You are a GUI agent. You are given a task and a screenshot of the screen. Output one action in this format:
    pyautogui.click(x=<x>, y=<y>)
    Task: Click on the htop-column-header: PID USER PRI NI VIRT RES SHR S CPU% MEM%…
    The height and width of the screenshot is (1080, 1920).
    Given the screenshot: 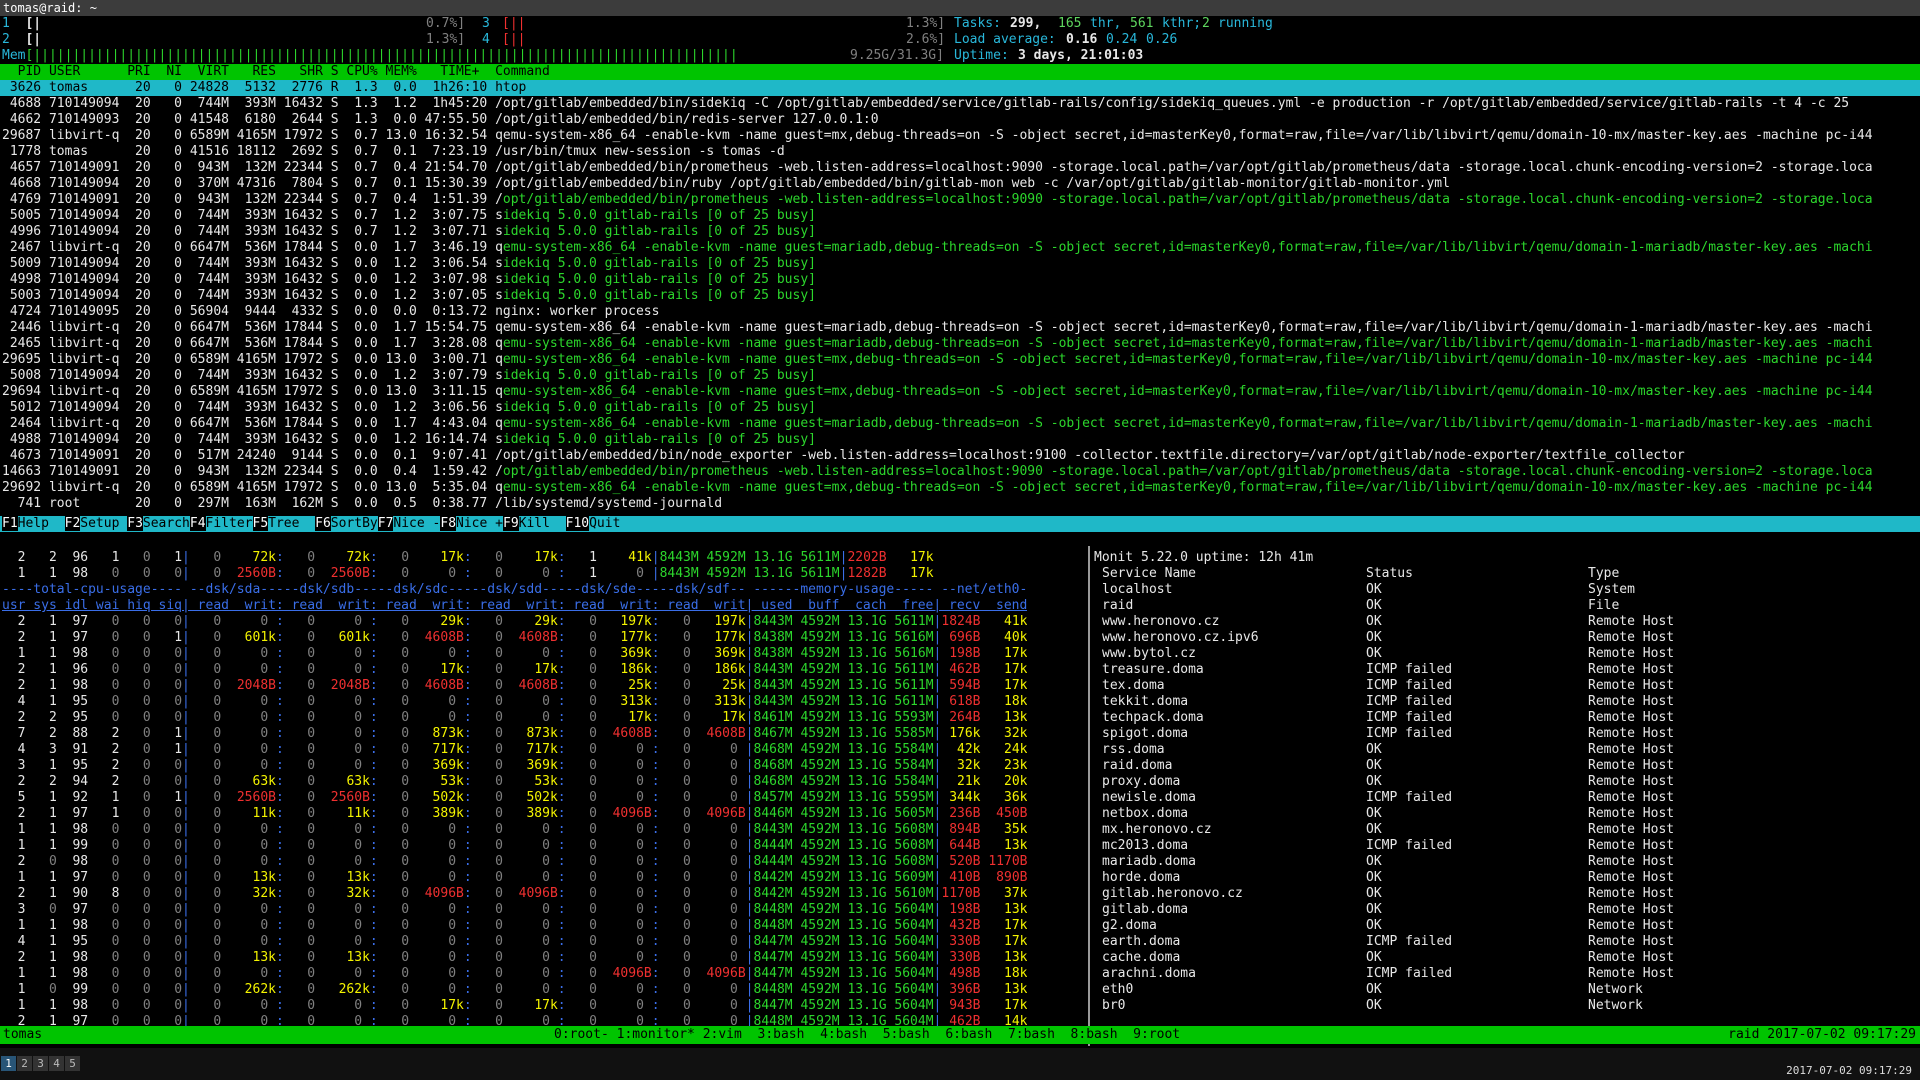 What is the action you would take?
    pyautogui.click(x=960, y=72)
    